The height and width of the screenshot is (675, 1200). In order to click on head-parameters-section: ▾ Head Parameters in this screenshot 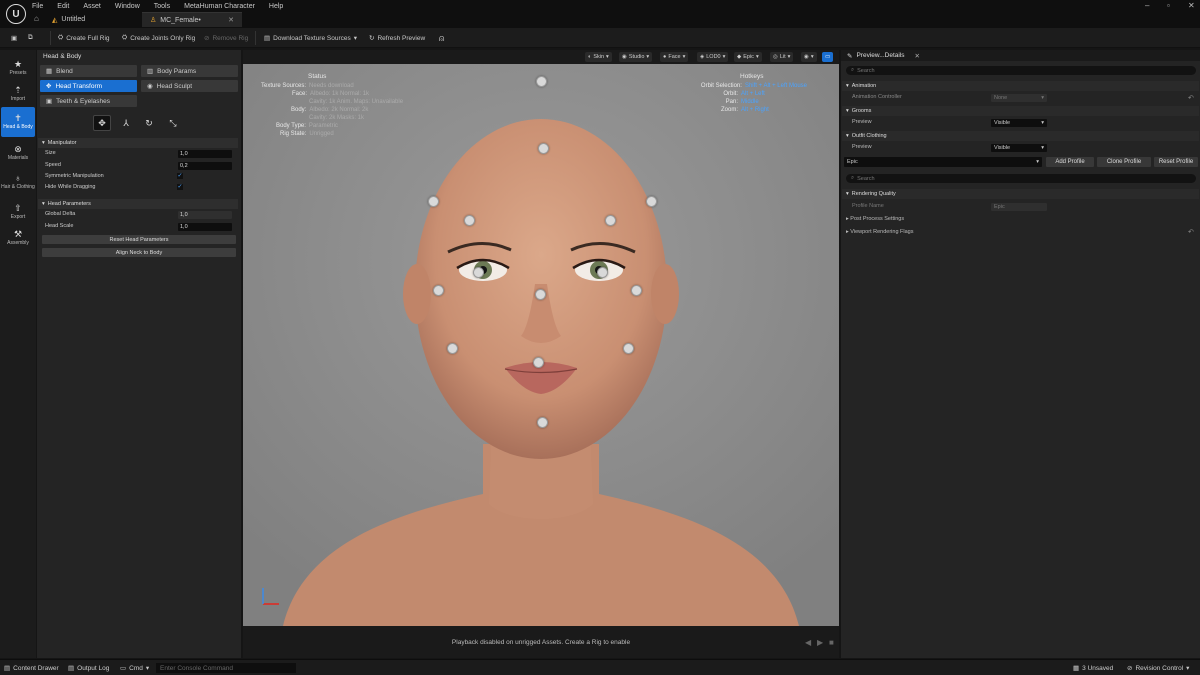, I will do `click(138, 204)`.